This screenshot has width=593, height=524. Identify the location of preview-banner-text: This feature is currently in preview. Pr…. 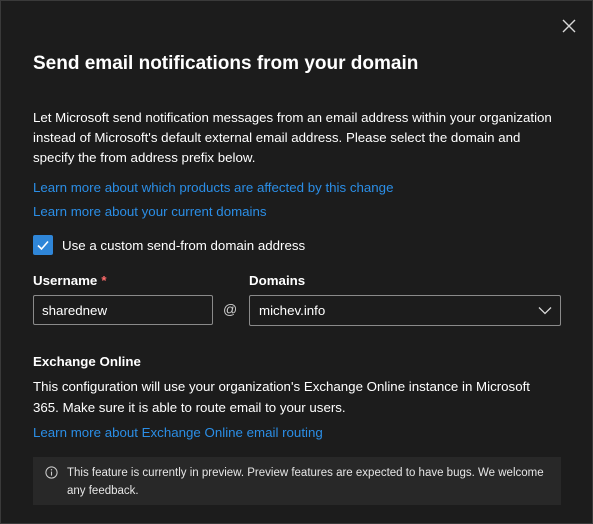
(305, 482).